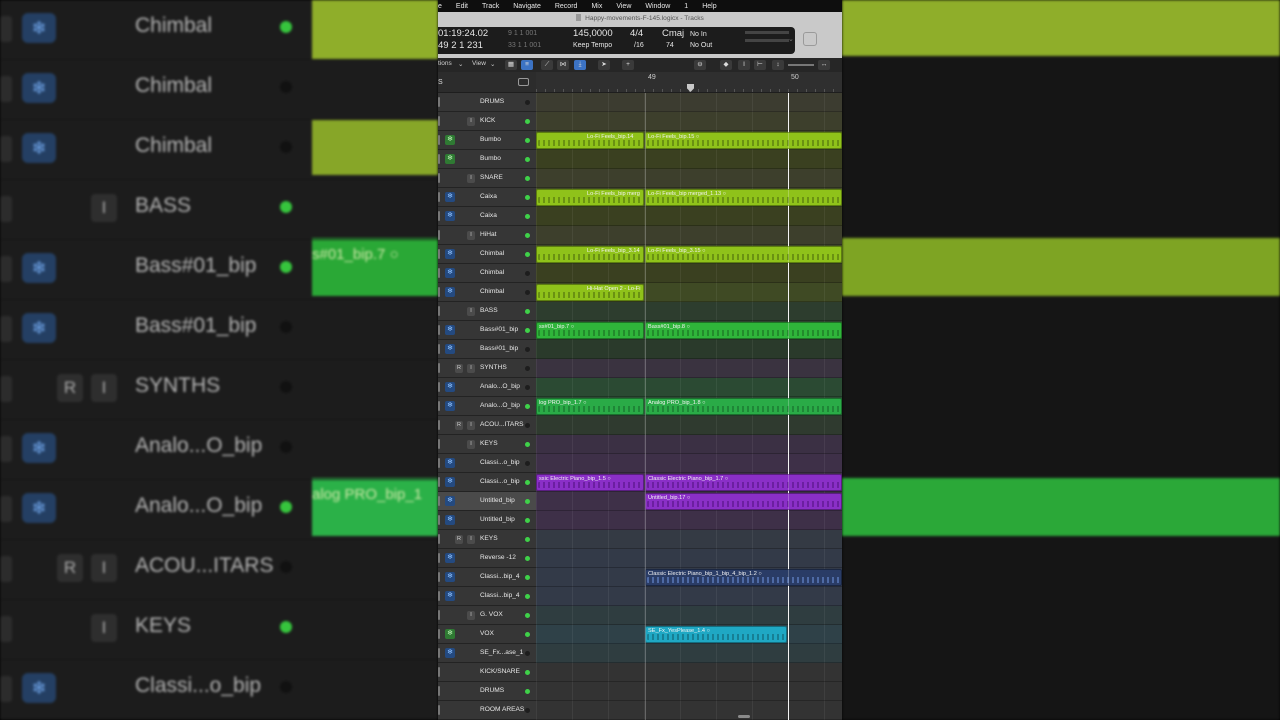 Image resolution: width=1280 pixels, height=720 pixels. Describe the element at coordinates (487, 615) in the screenshot. I see `track-header-folder: I G. VOX` at that location.